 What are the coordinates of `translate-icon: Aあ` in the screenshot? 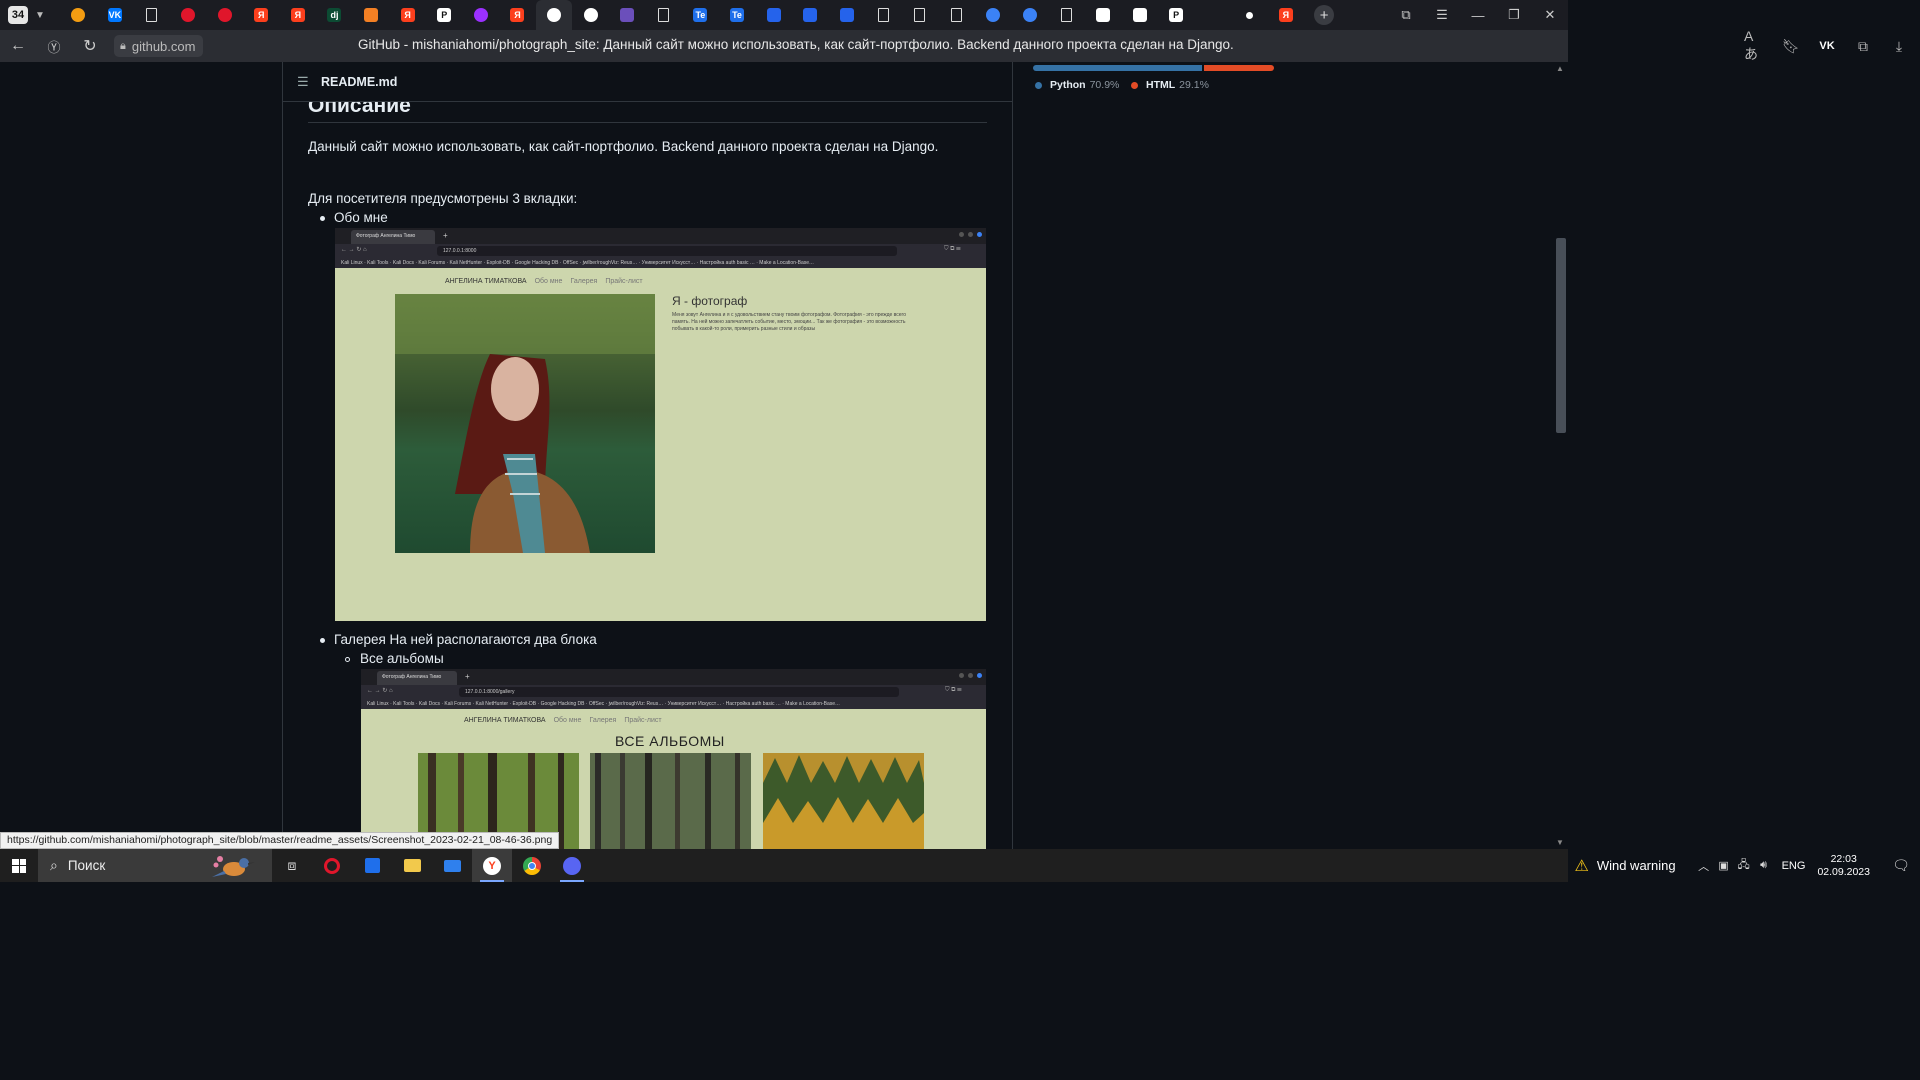 It's located at (1755, 45).